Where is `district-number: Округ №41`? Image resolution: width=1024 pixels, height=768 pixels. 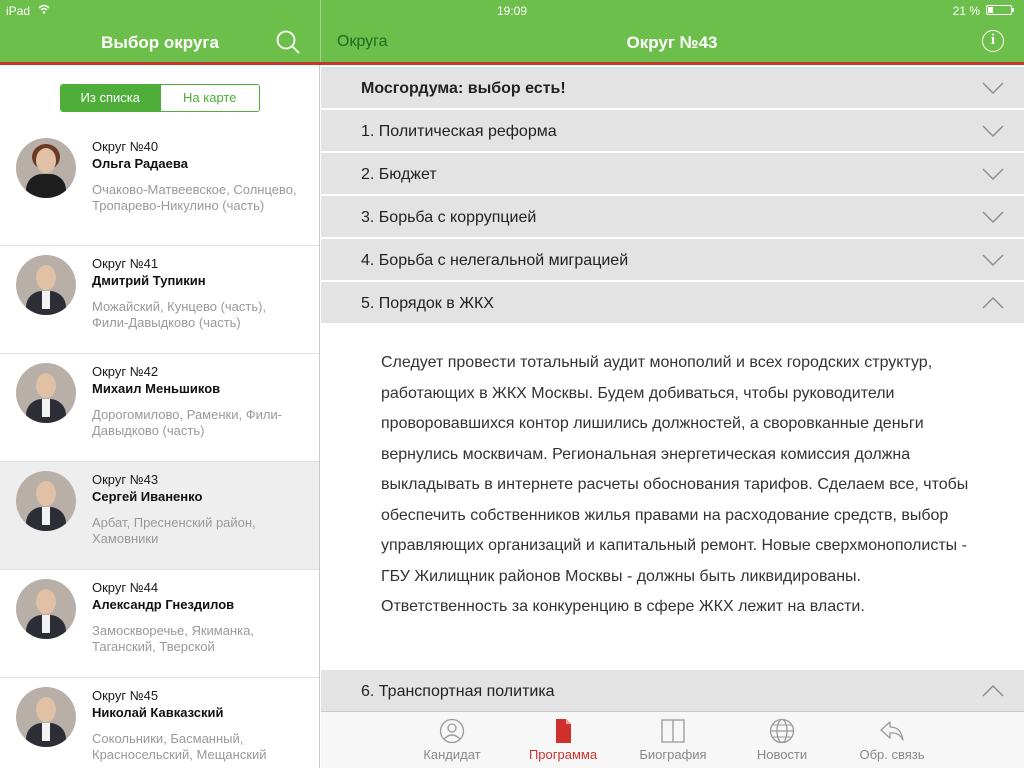
district-number: Округ №41 is located at coordinates (125, 263).